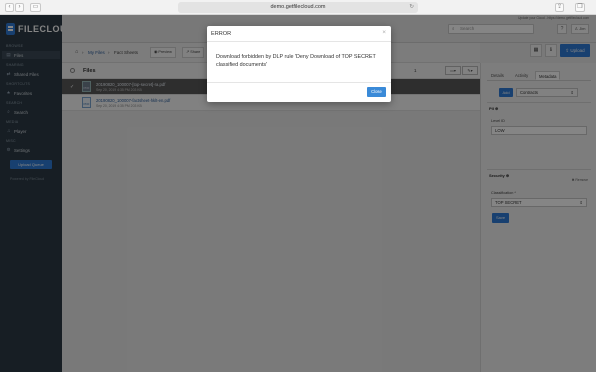  Describe the element at coordinates (559, 7) in the screenshot. I see `share-icon: ⇪` at that location.